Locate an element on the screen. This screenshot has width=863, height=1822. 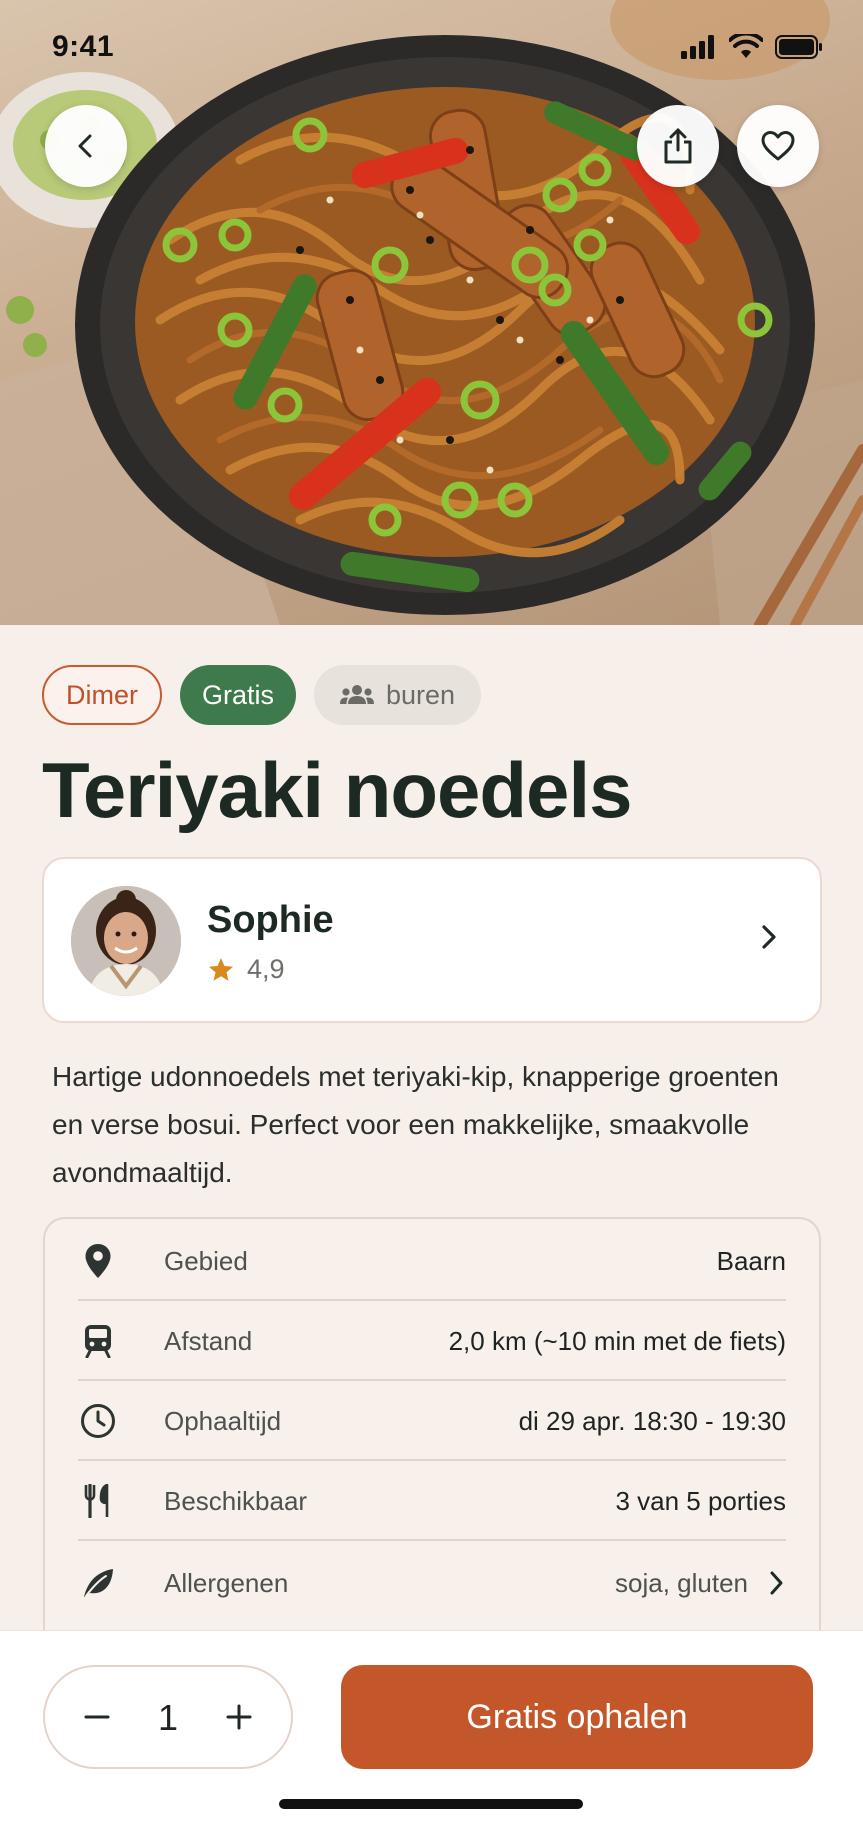
favorite-button is located at coordinates (778, 146).